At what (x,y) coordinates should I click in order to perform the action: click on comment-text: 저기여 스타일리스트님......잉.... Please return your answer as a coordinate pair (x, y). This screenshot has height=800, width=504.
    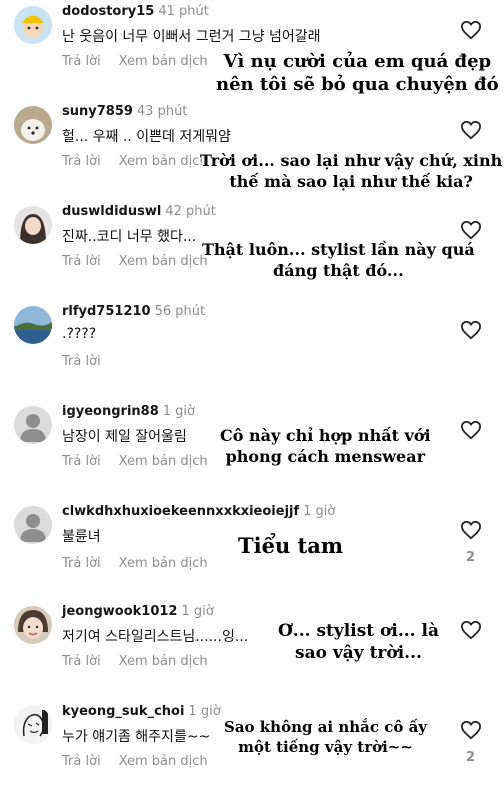
    Looking at the image, I should click on (155, 637).